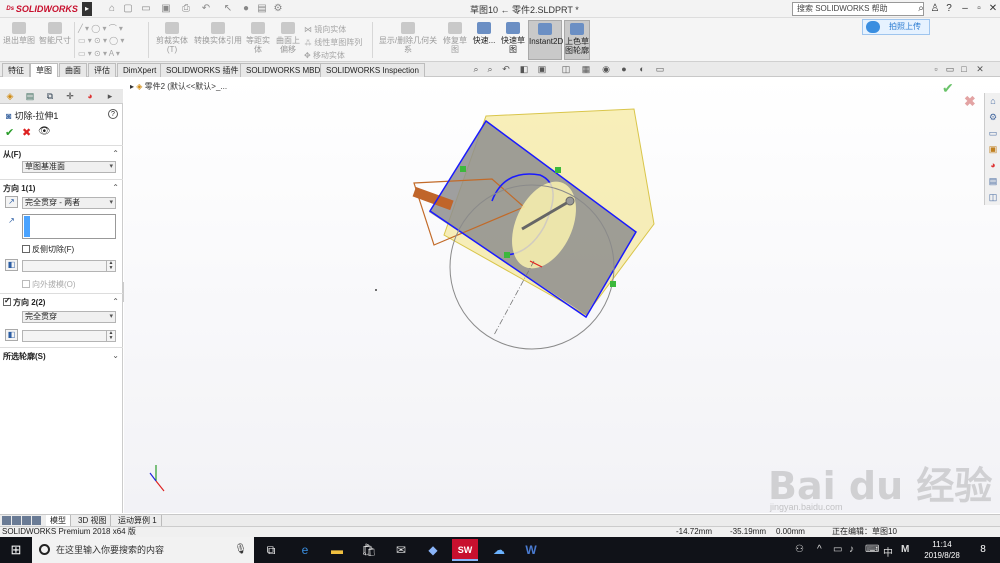 The height and width of the screenshot is (563, 1000). Describe the element at coordinates (128, 9) in the screenshot. I see `new-document-icon: ▢` at that location.